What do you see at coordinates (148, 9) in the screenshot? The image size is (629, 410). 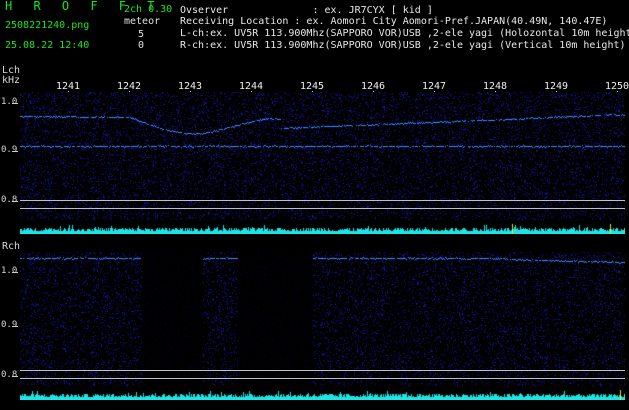 I see `version-label: 2ch 0.30` at bounding box center [148, 9].